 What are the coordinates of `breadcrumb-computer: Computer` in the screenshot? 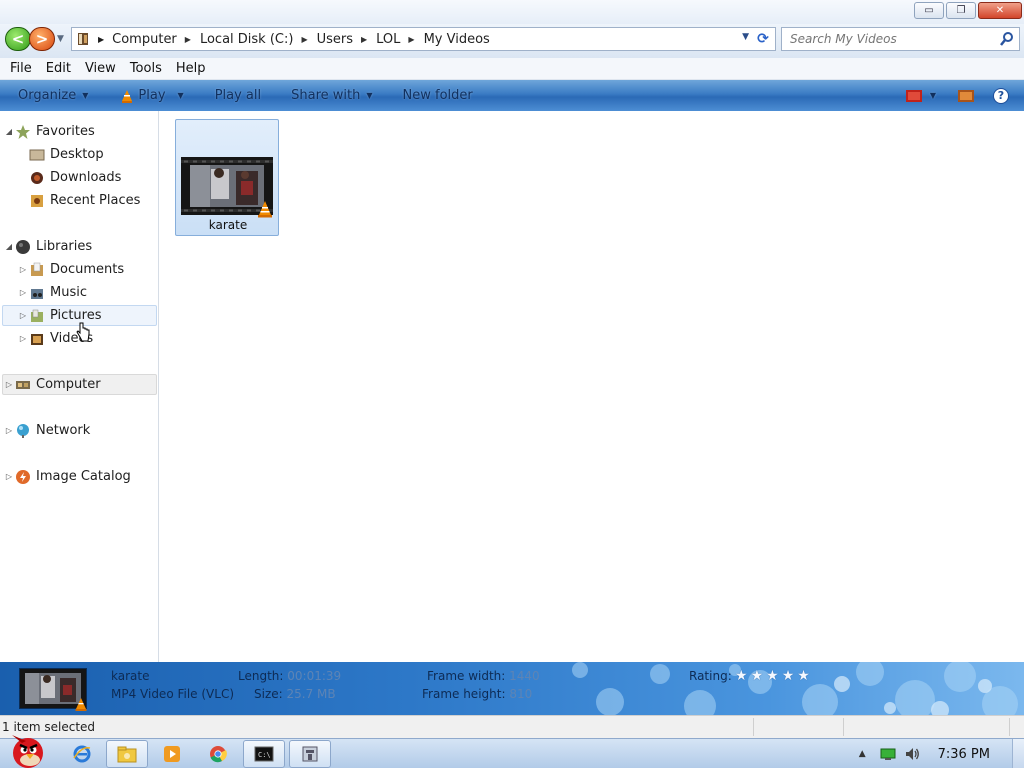 It's located at (144, 39).